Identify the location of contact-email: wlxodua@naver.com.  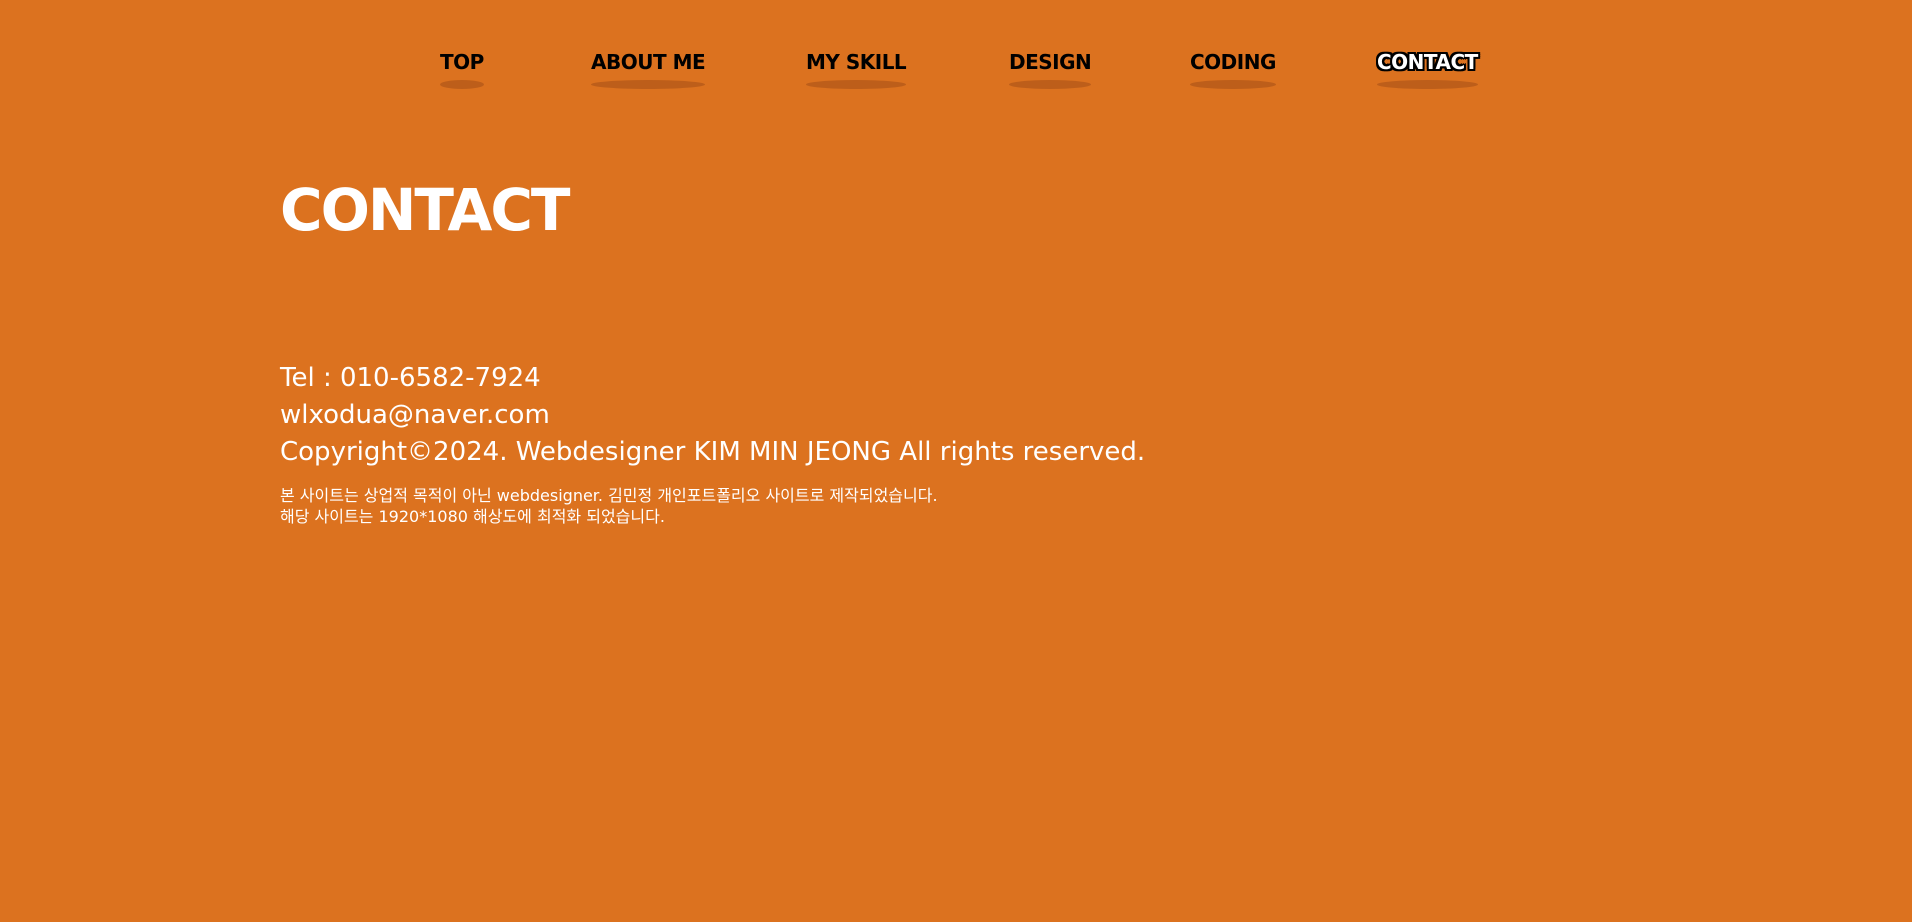
(415, 415).